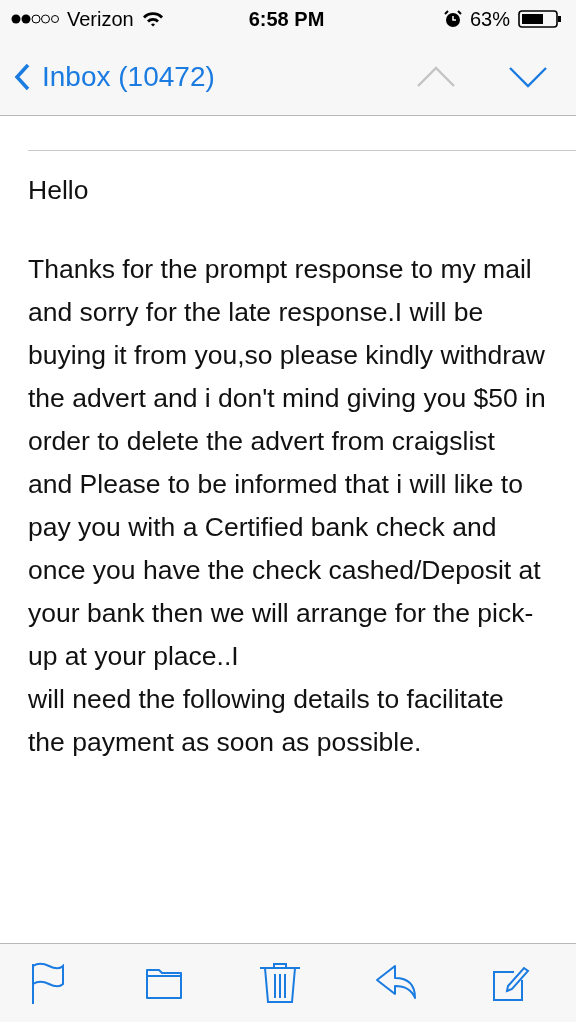  What do you see at coordinates (100, 19) in the screenshot?
I see `carrier-name: Verizon` at bounding box center [100, 19].